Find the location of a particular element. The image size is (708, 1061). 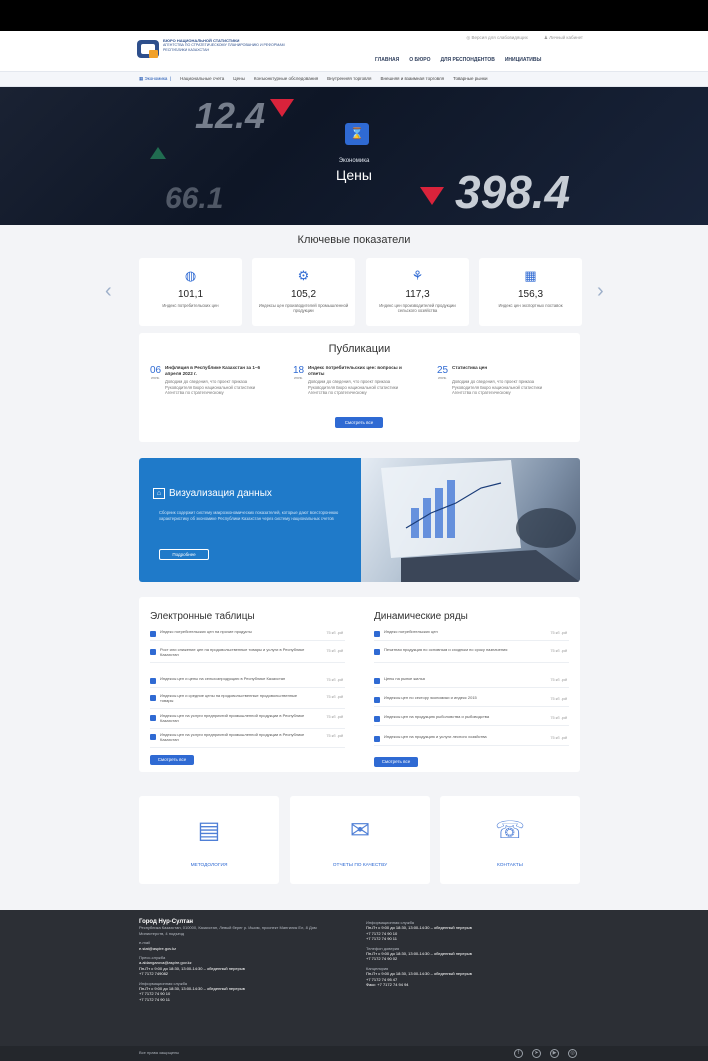

laptop-photo is located at coordinates (470, 520).